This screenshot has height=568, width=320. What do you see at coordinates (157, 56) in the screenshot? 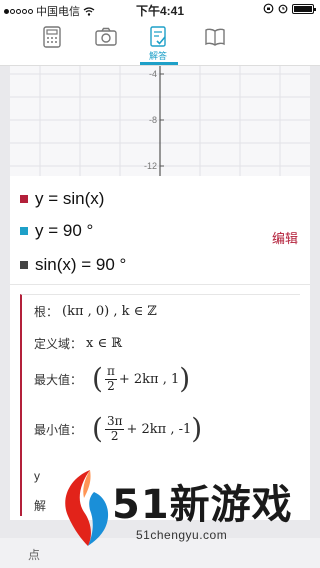
I see `tab-answer-label: 解答` at bounding box center [157, 56].